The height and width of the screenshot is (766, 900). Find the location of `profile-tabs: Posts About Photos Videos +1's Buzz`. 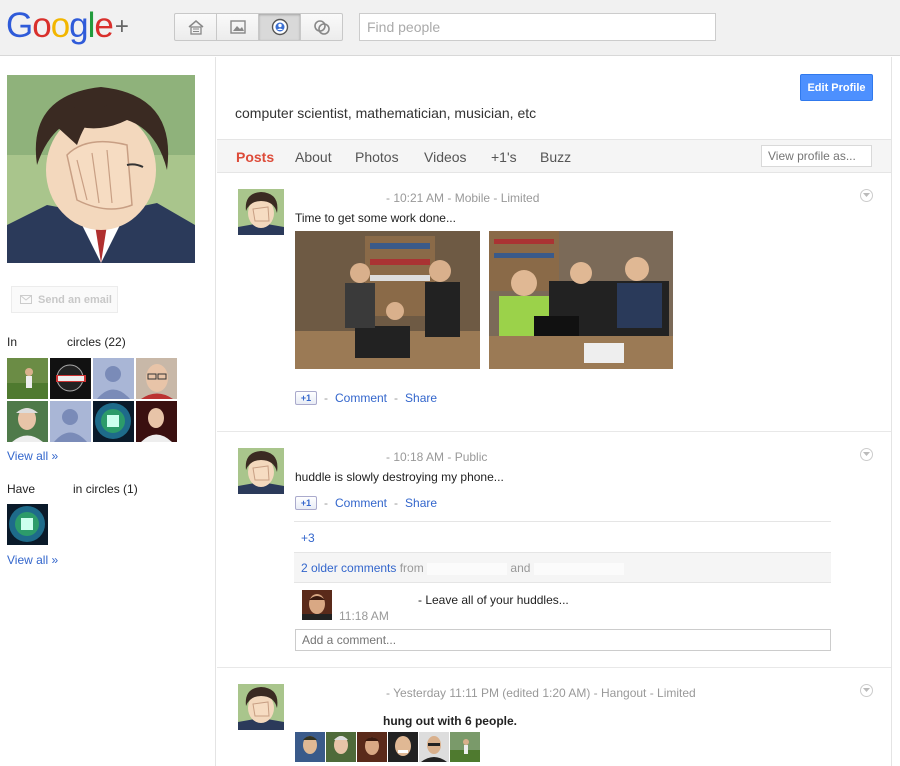

profile-tabs: Posts About Photos Videos +1's Buzz is located at coordinates (554, 156).